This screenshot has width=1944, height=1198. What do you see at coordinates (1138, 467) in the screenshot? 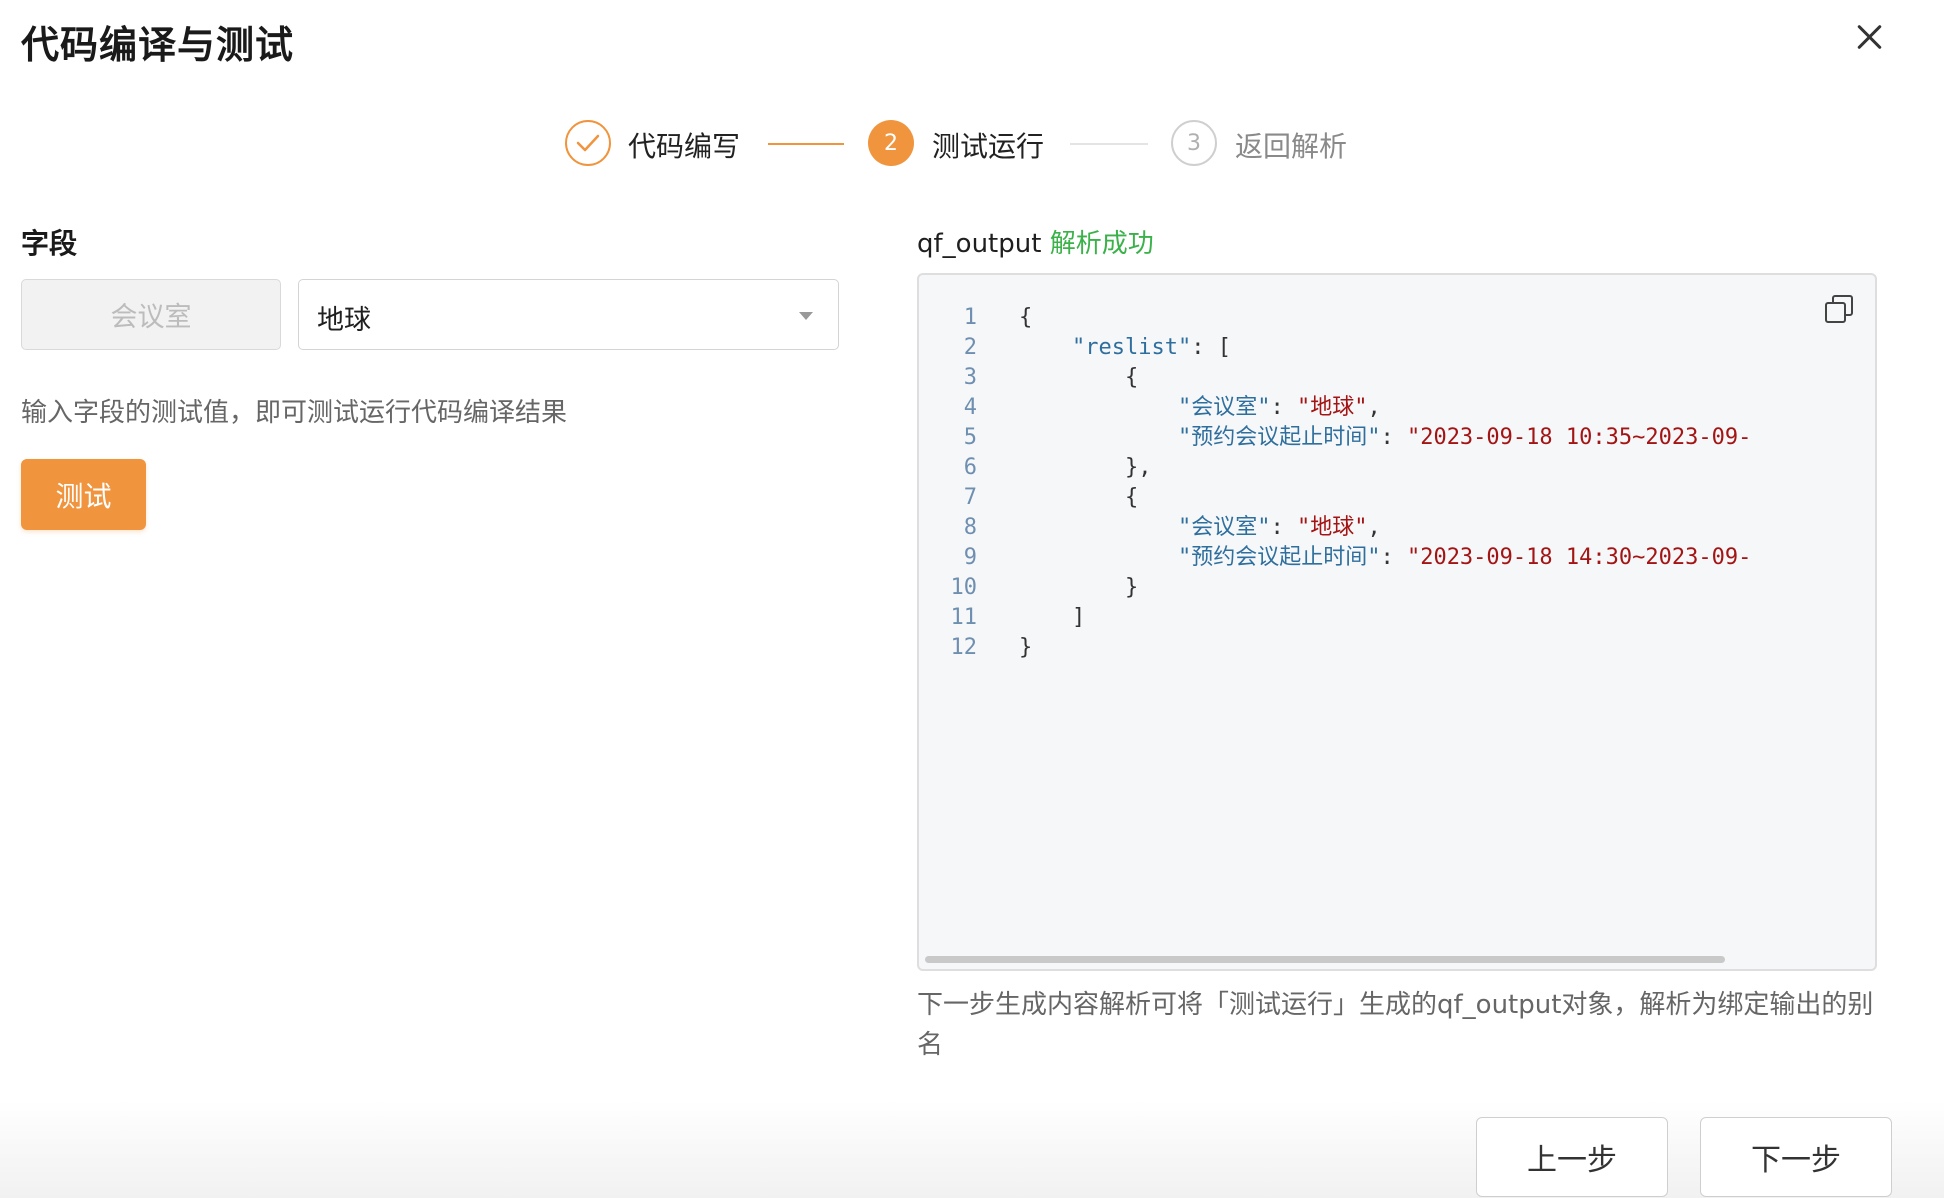
I see `json-punctuation: },` at bounding box center [1138, 467].